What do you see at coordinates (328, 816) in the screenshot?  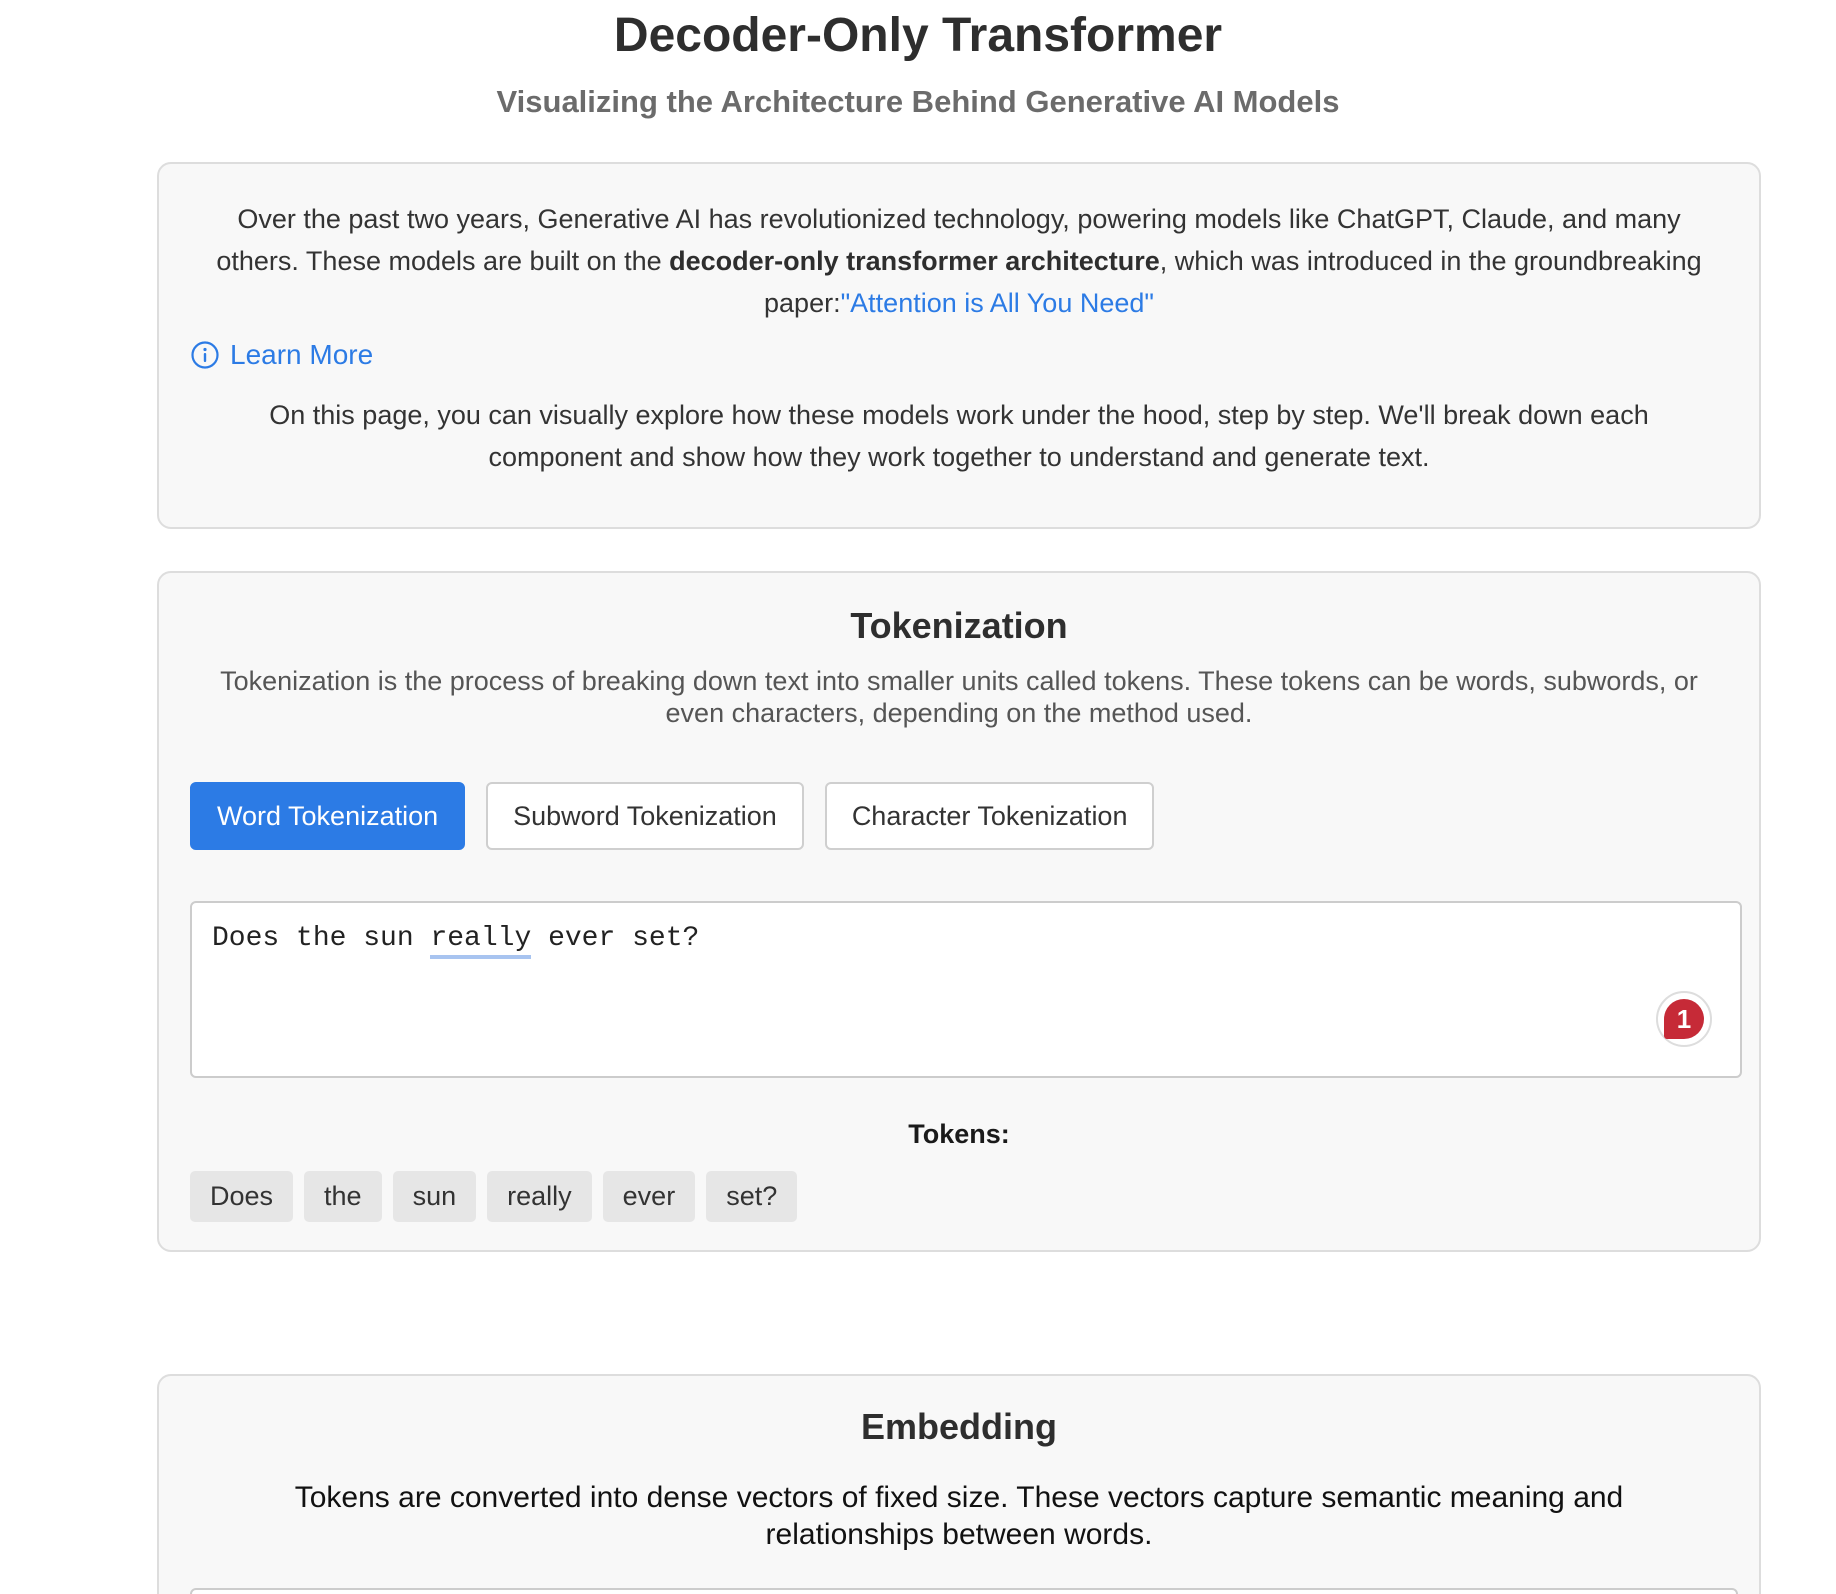 I see `tab-word-tokenization: Word Tokenization` at bounding box center [328, 816].